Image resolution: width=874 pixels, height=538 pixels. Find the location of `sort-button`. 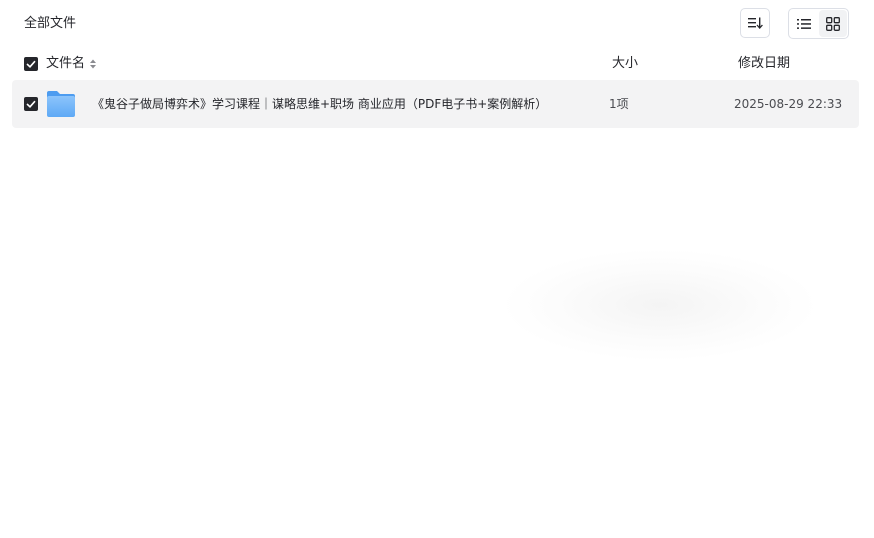

sort-button is located at coordinates (755, 23).